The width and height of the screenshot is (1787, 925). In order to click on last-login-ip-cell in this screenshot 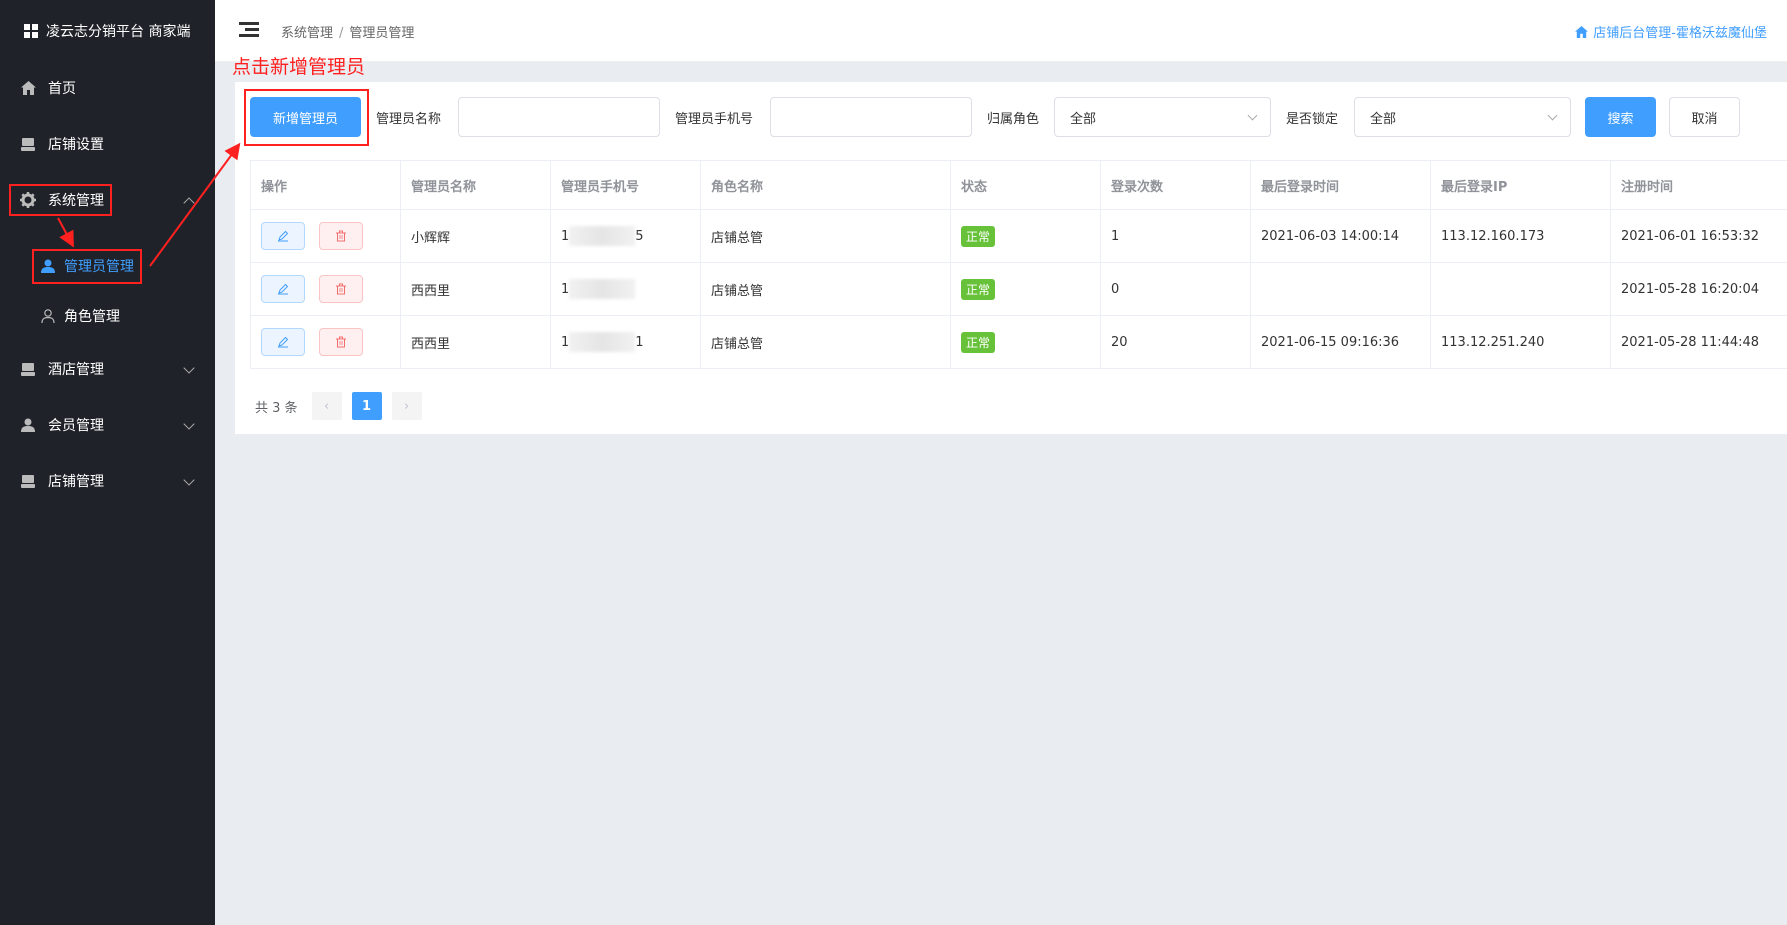, I will do `click(1521, 289)`.